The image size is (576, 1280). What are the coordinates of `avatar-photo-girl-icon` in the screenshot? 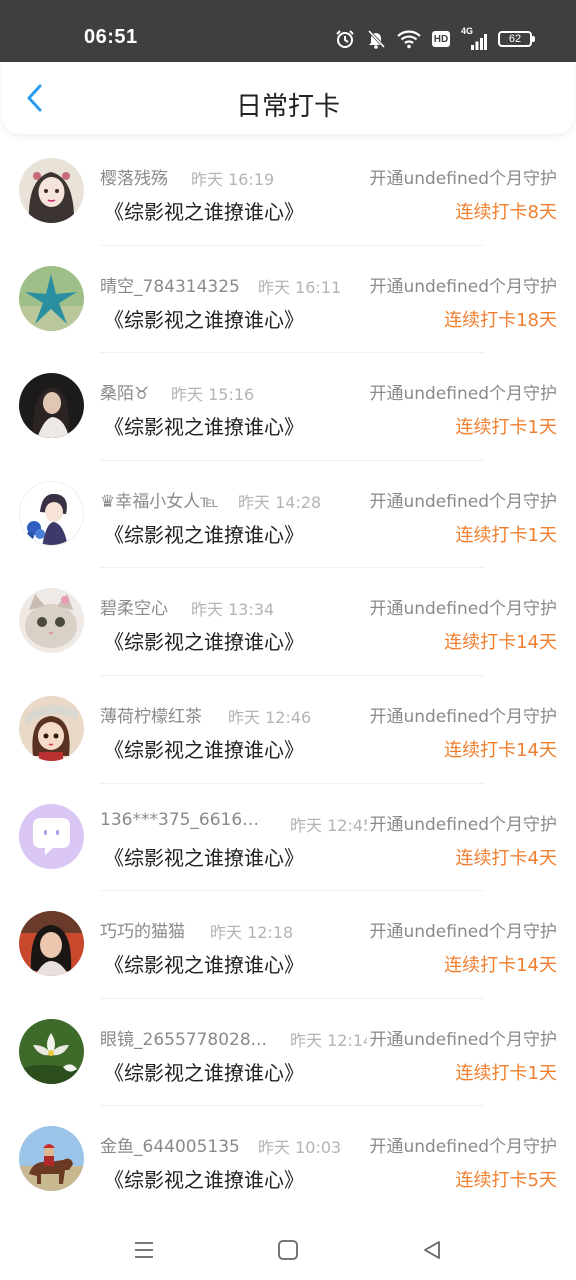 It's located at (51, 406).